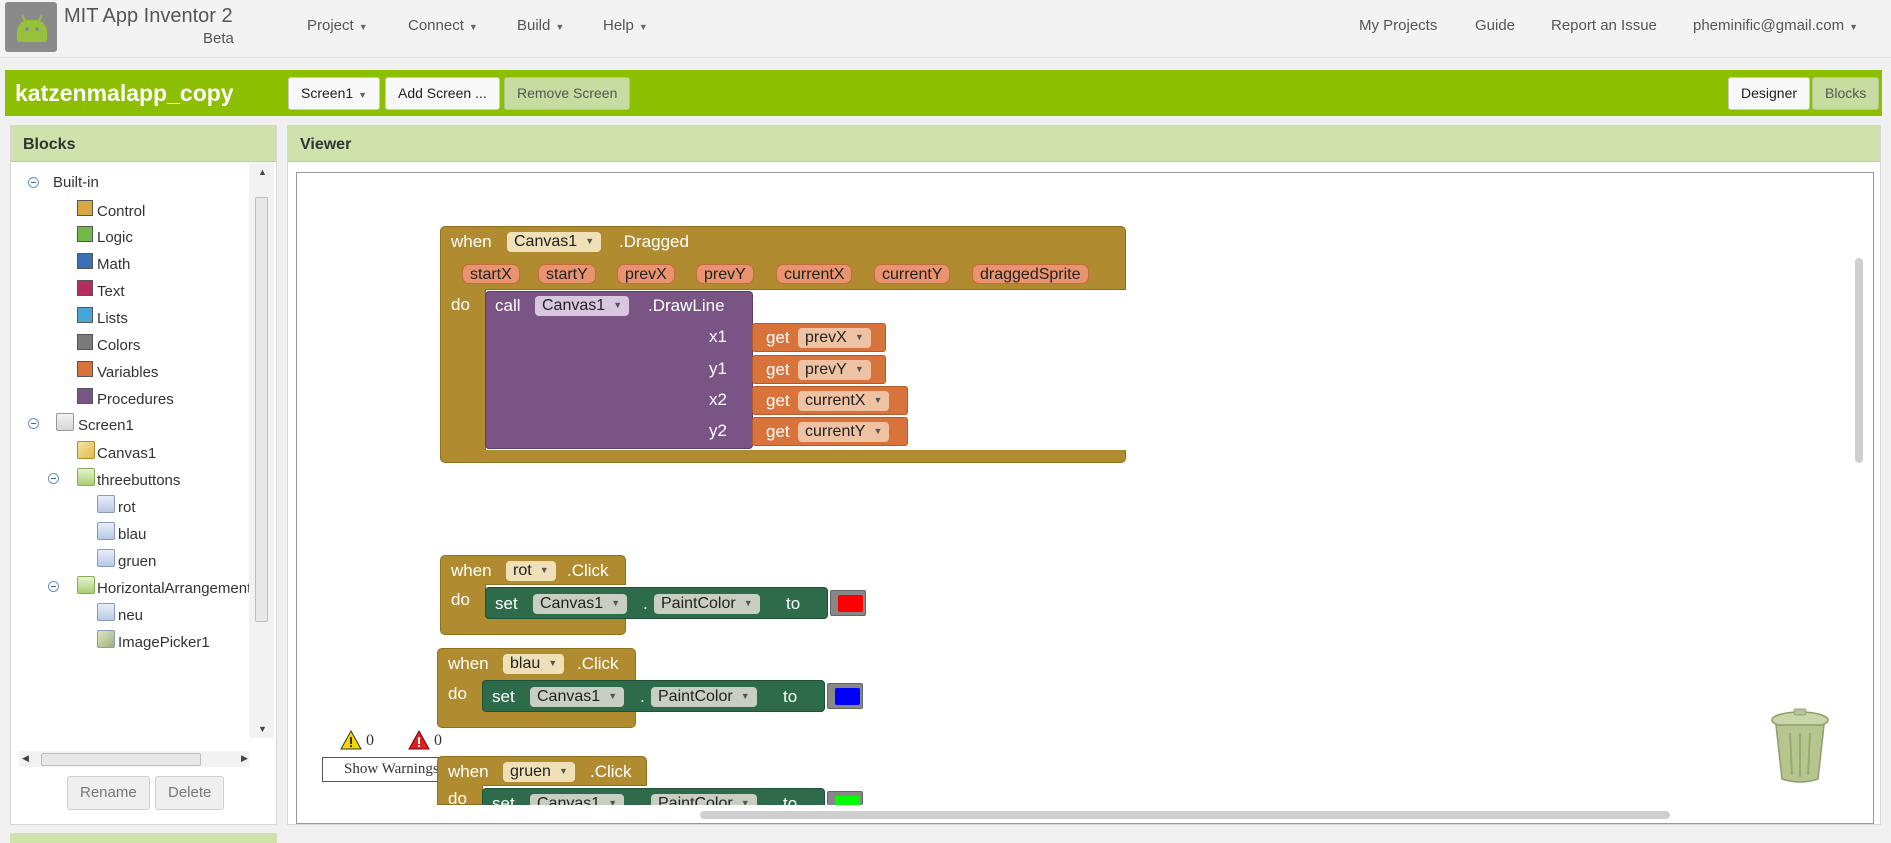  What do you see at coordinates (86, 450) in the screenshot?
I see `canvas-icon` at bounding box center [86, 450].